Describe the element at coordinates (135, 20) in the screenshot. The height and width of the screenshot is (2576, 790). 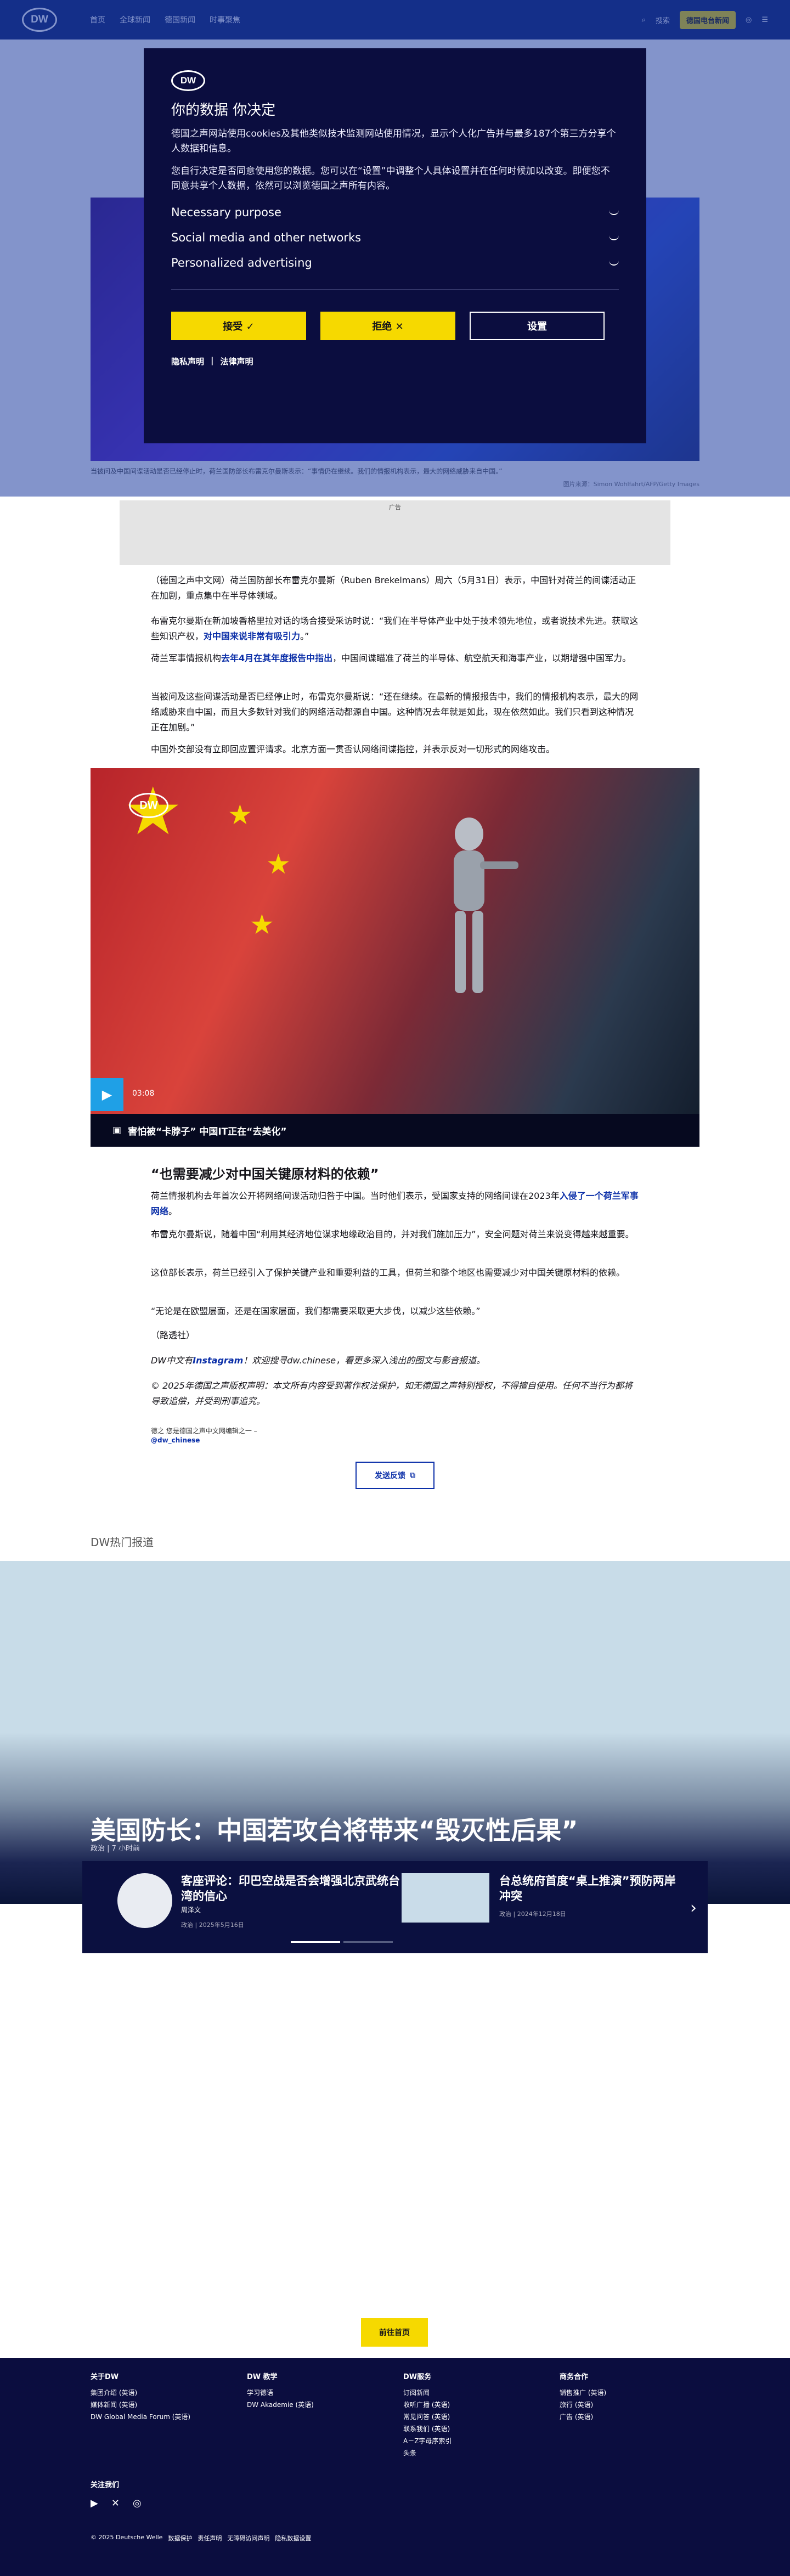
I see `nav-item: 全球新闻` at that location.